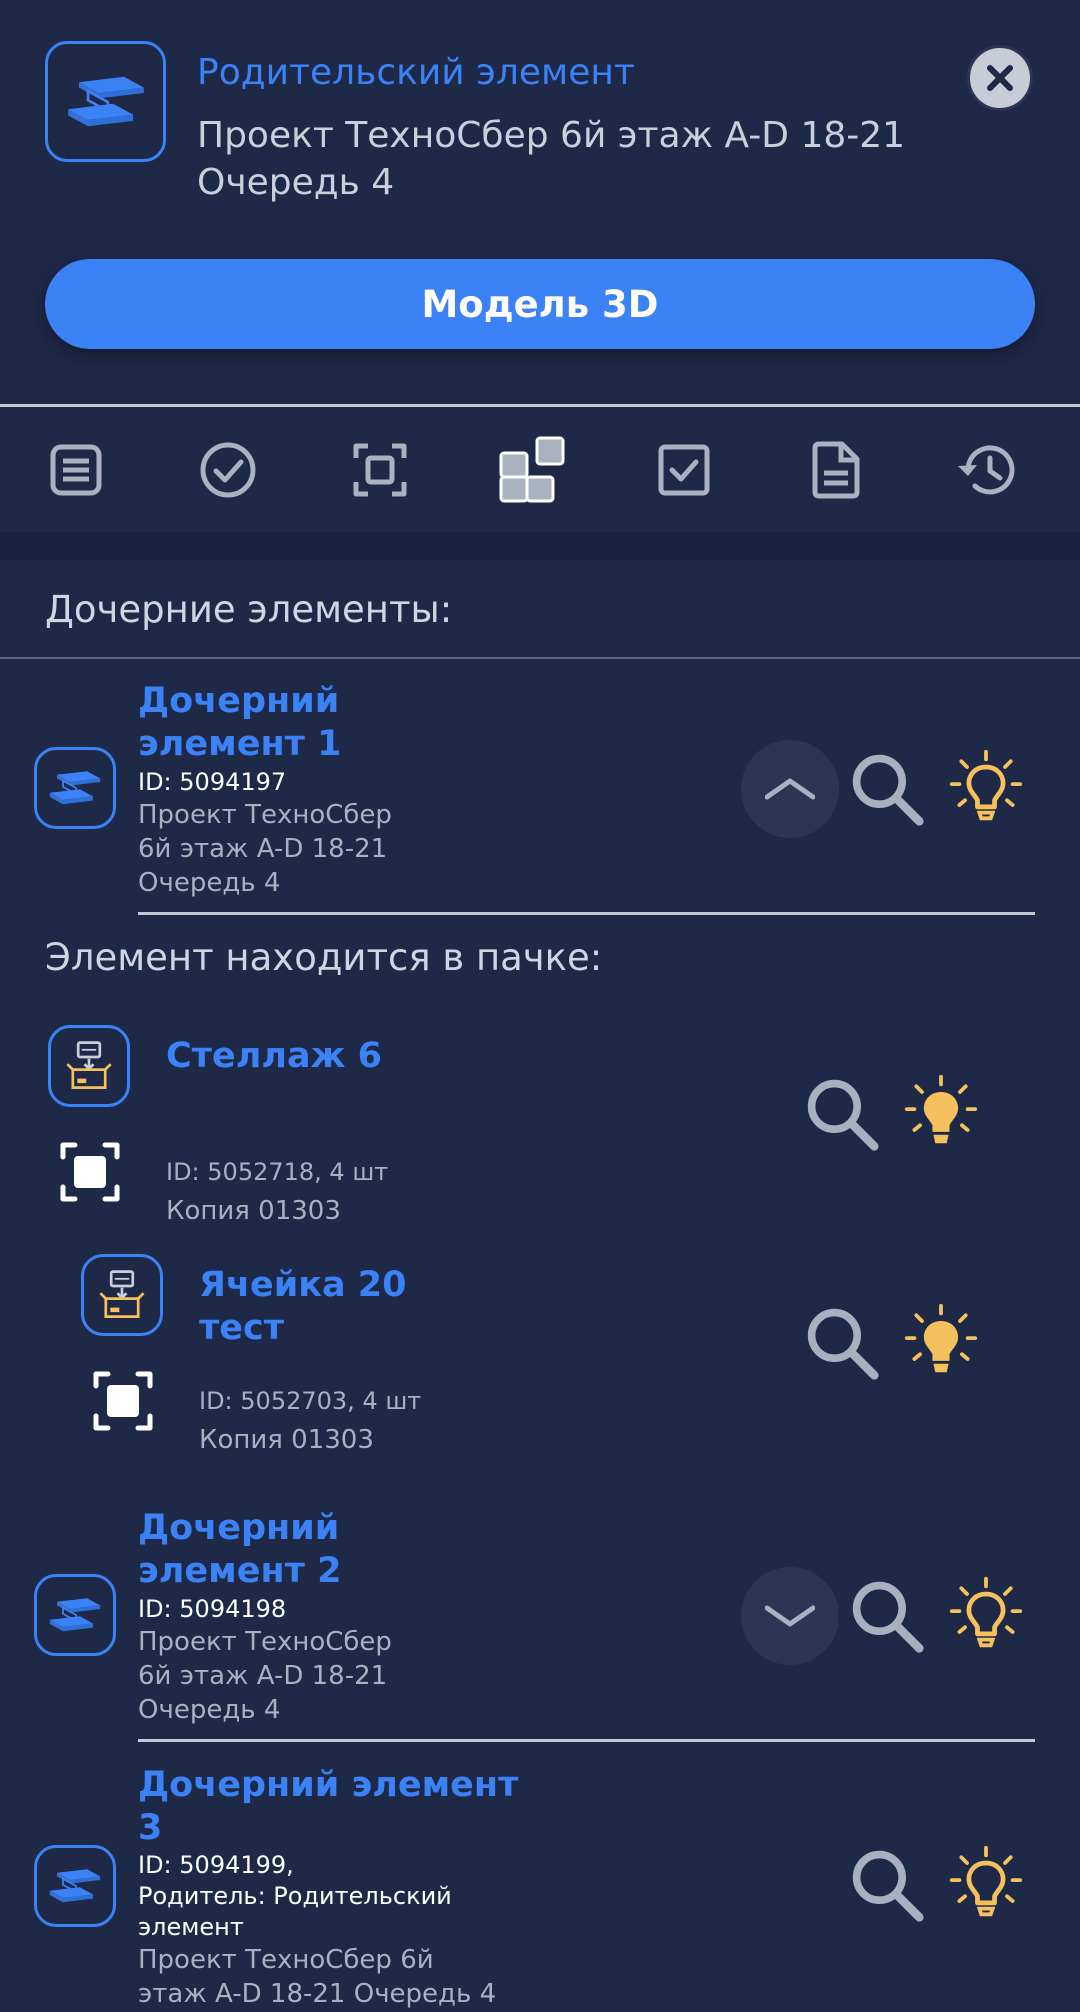 The width and height of the screenshot is (1080, 2012). I want to click on tab-toolbar, so click(540, 470).